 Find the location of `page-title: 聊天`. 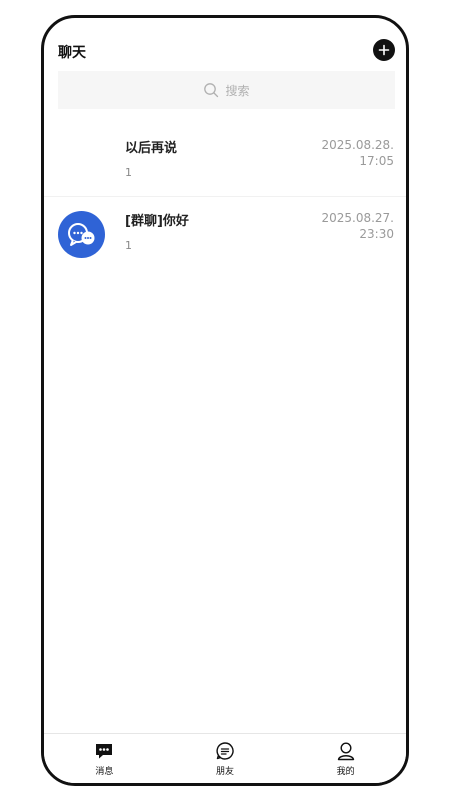

page-title: 聊天 is located at coordinates (72, 53).